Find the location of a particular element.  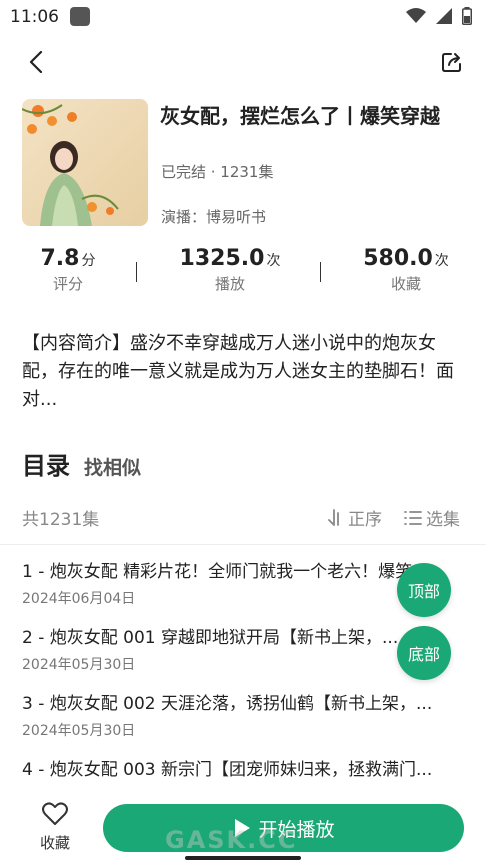

watermark: GASK.CC is located at coordinates (231, 840).